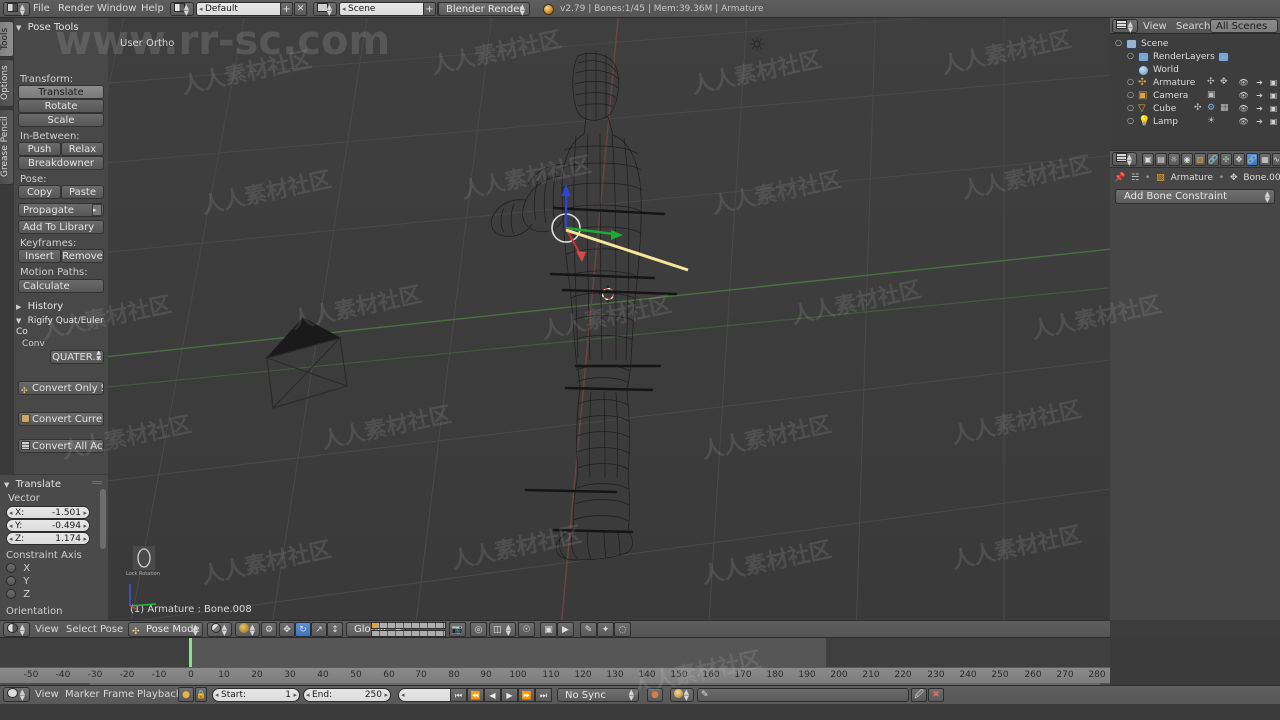 This screenshot has width=1280, height=720. Describe the element at coordinates (61, 446) in the screenshot. I see `convert-all-actions-button: Convert All Actions` at that location.